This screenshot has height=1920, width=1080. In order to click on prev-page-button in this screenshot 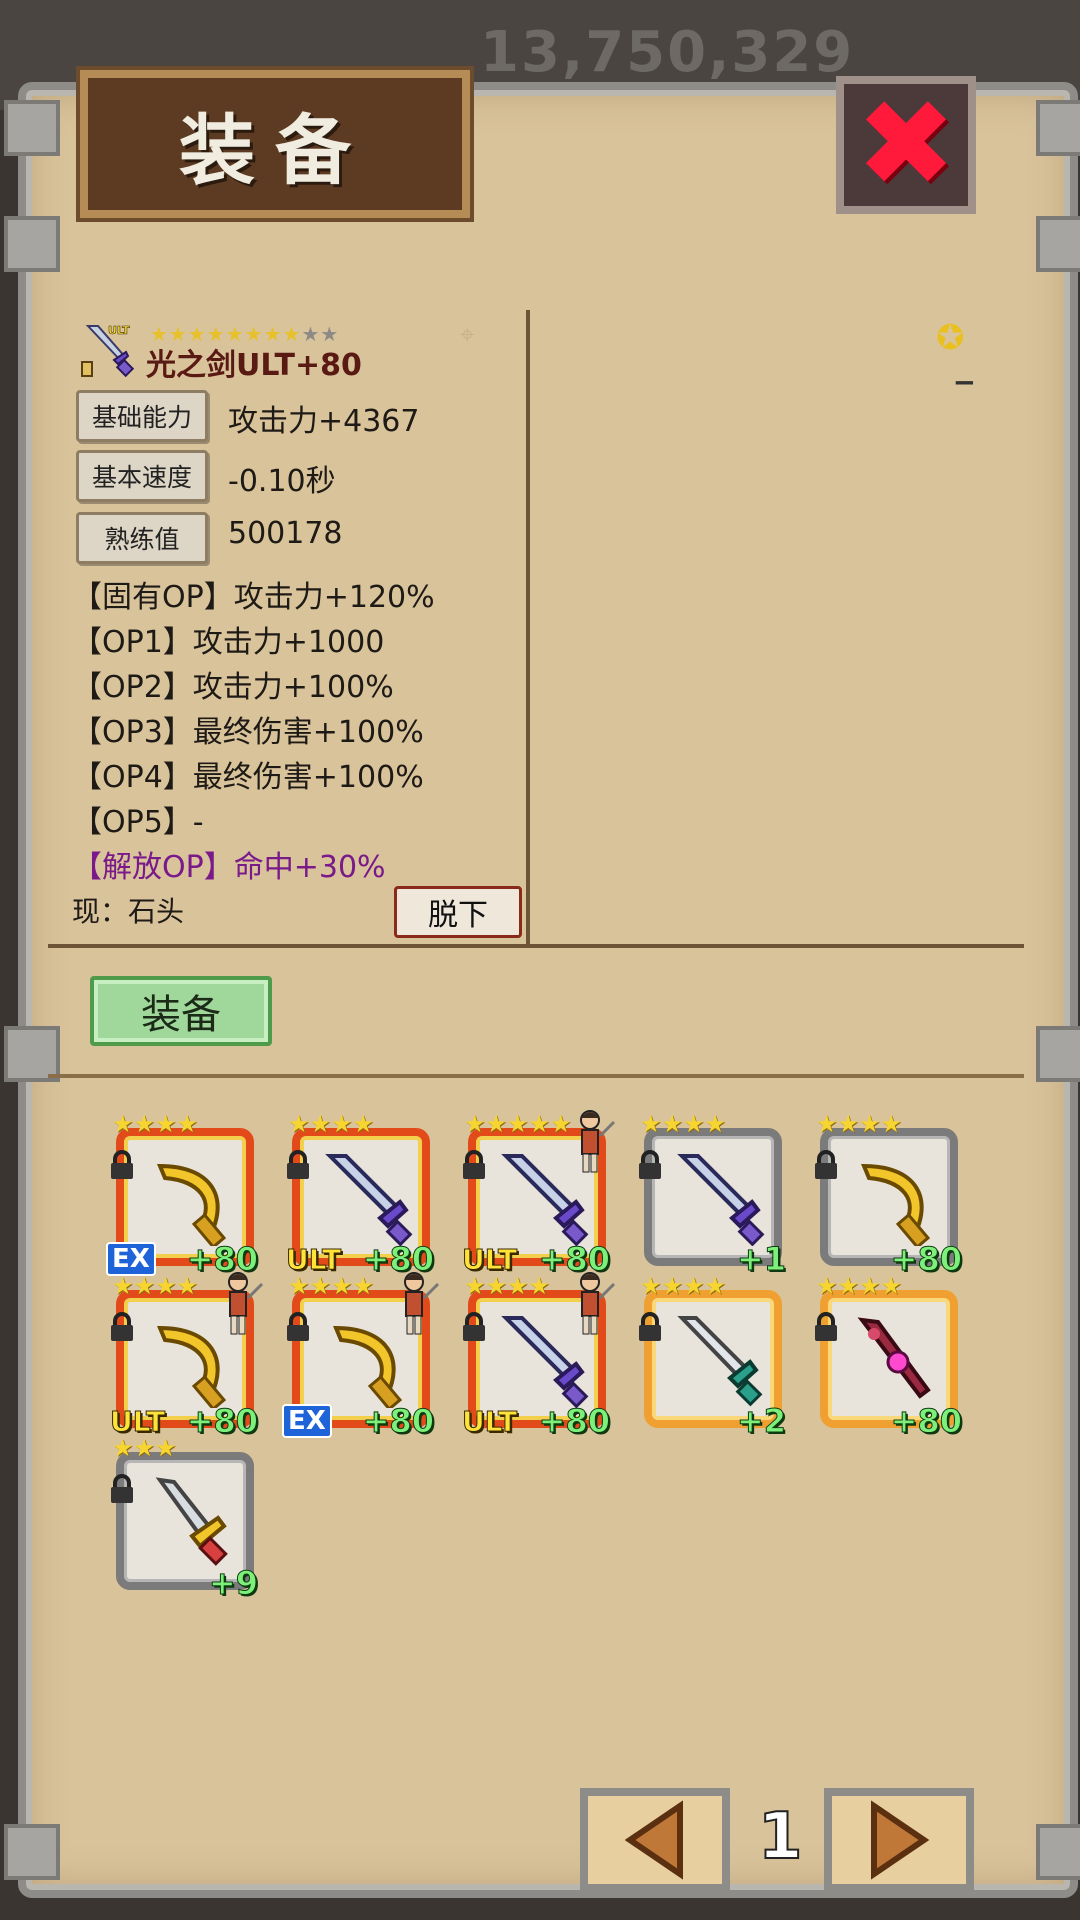, I will do `click(655, 1840)`.